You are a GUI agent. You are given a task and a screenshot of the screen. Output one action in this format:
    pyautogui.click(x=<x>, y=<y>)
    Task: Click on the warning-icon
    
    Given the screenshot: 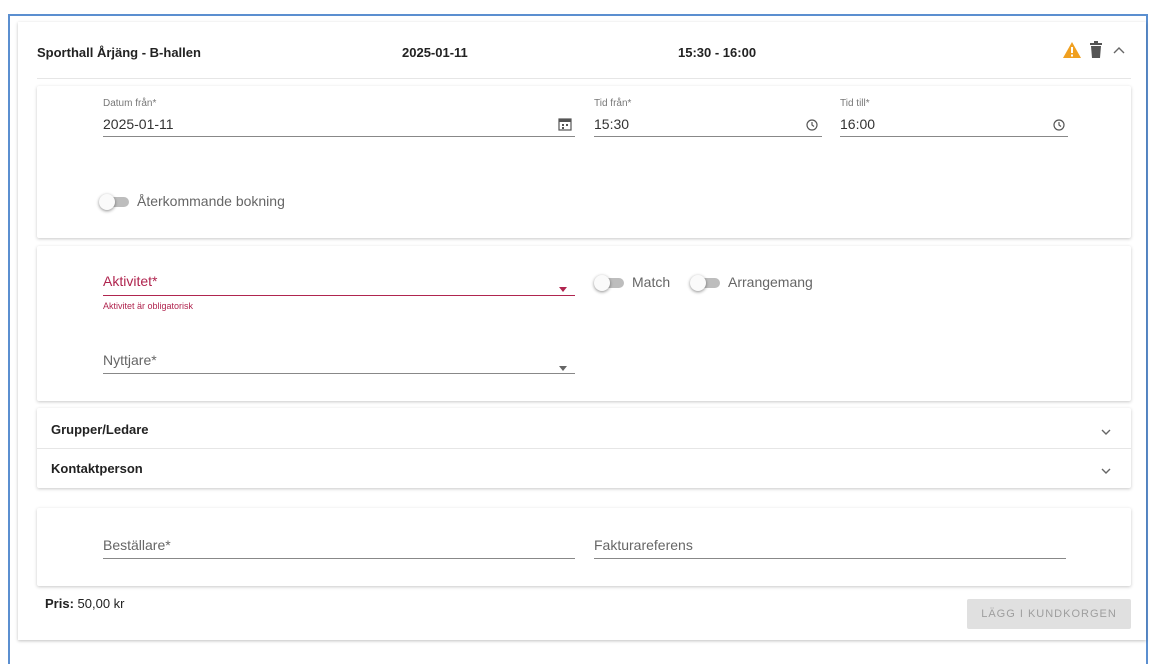 What is the action you would take?
    pyautogui.click(x=1072, y=50)
    